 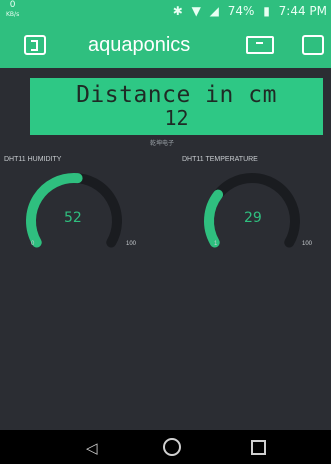 What do you see at coordinates (33, 159) in the screenshot?
I see `gauge-title: DHT11 HUMIDITY` at bounding box center [33, 159].